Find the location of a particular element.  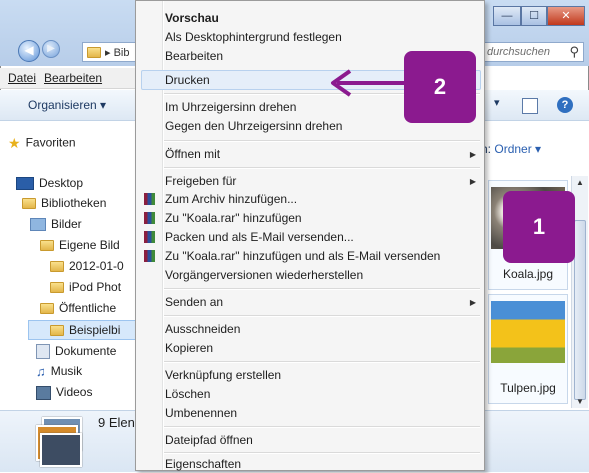

annotation-layer is located at coordinates (367, 83).